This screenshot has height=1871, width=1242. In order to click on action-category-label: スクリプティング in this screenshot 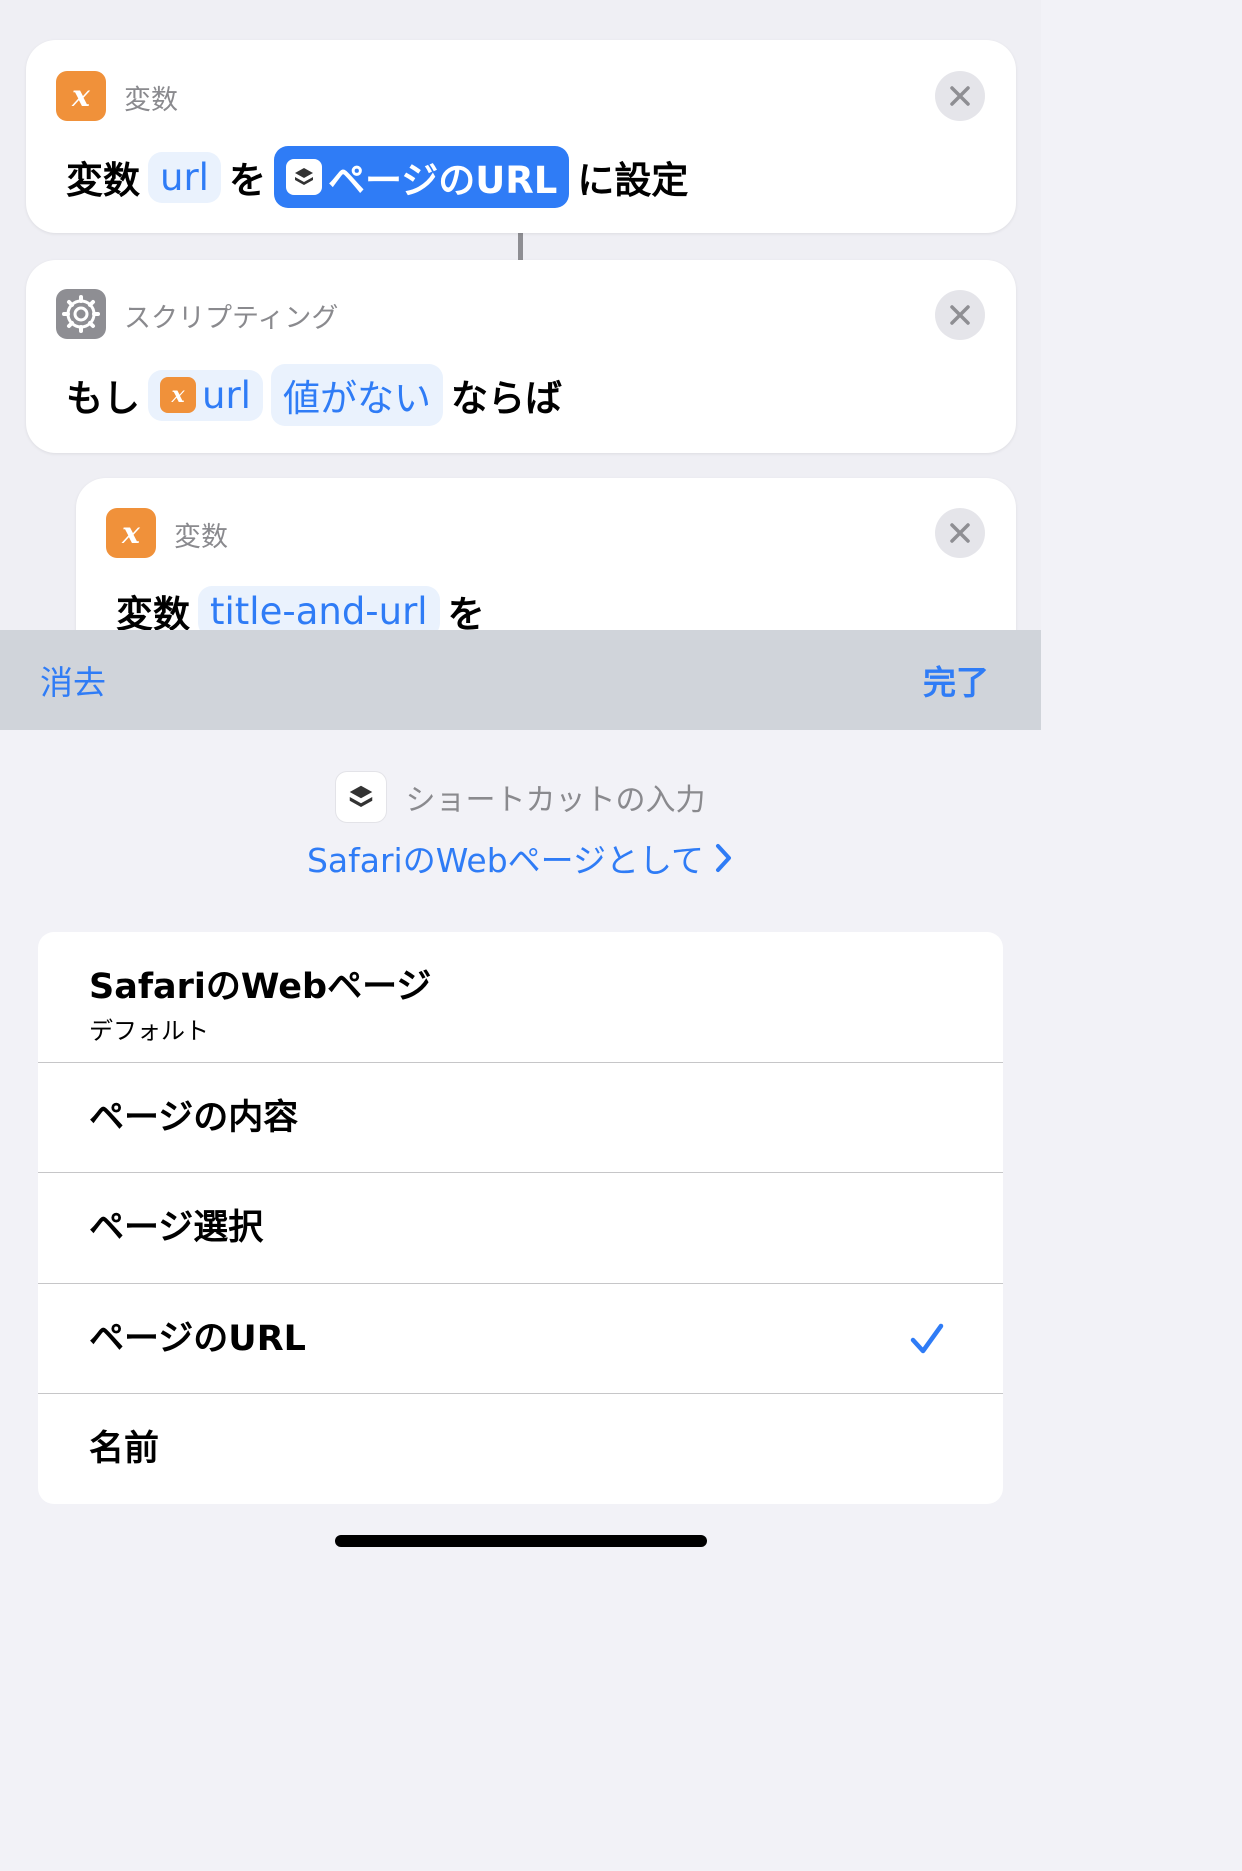, I will do `click(231, 318)`.